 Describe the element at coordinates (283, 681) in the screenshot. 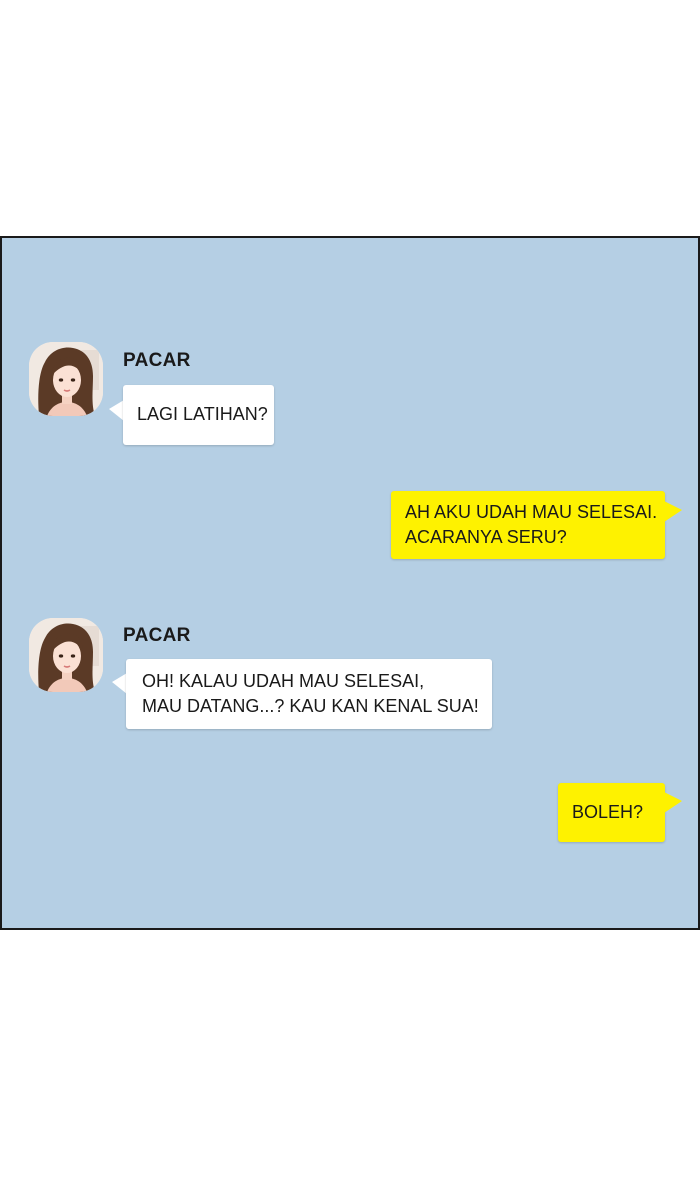

I see `message-text: OH! KALAU UDAH MAU SELESAI,` at that location.